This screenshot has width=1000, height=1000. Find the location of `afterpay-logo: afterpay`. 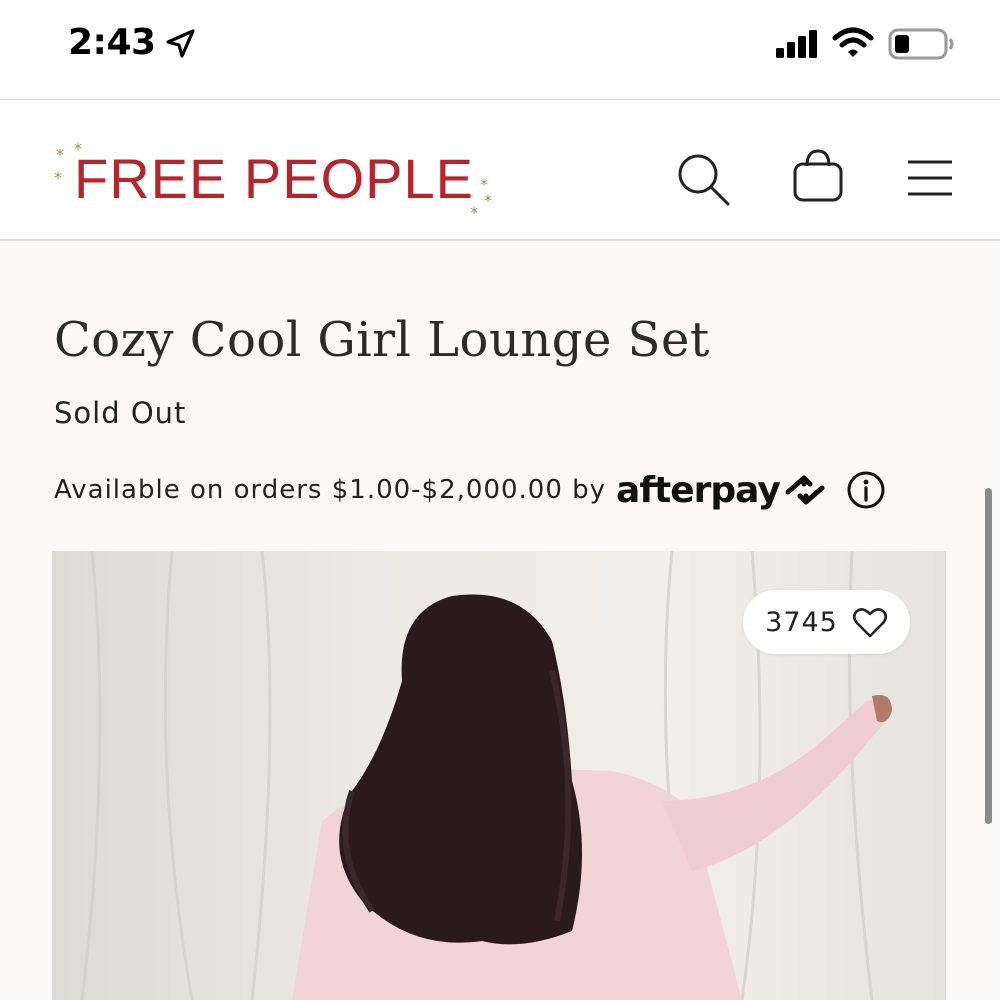

afterpay-logo: afterpay is located at coordinates (698, 490).